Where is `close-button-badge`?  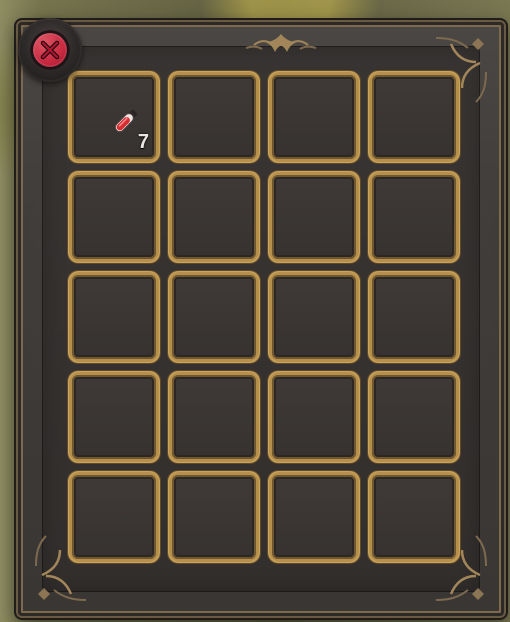
close-button-badge is located at coordinates (50, 50).